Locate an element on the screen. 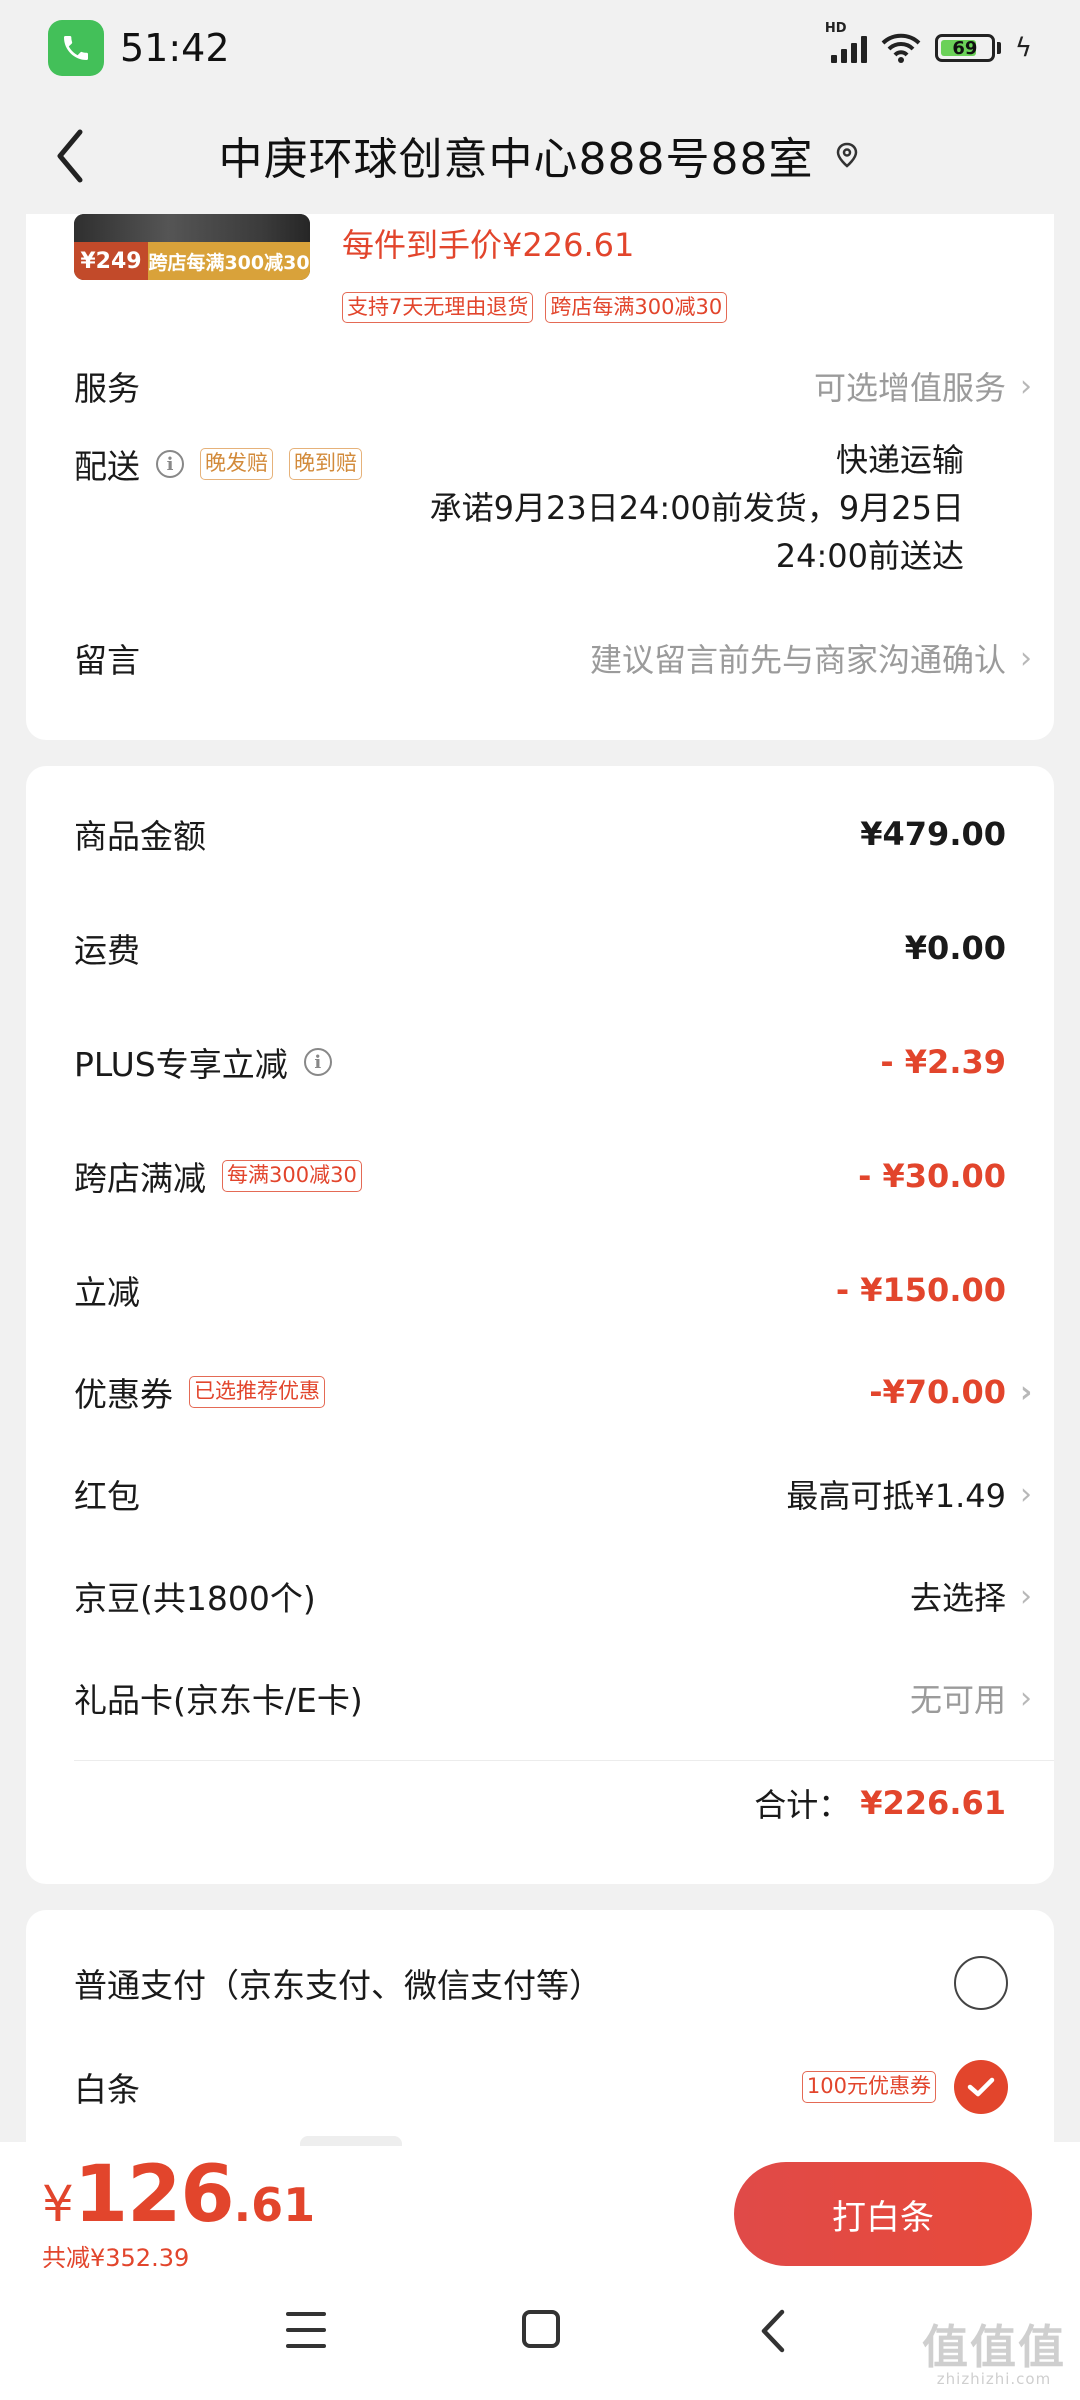 This screenshot has width=1080, height=2400. shipping-value: ¥0.00 is located at coordinates (955, 948).